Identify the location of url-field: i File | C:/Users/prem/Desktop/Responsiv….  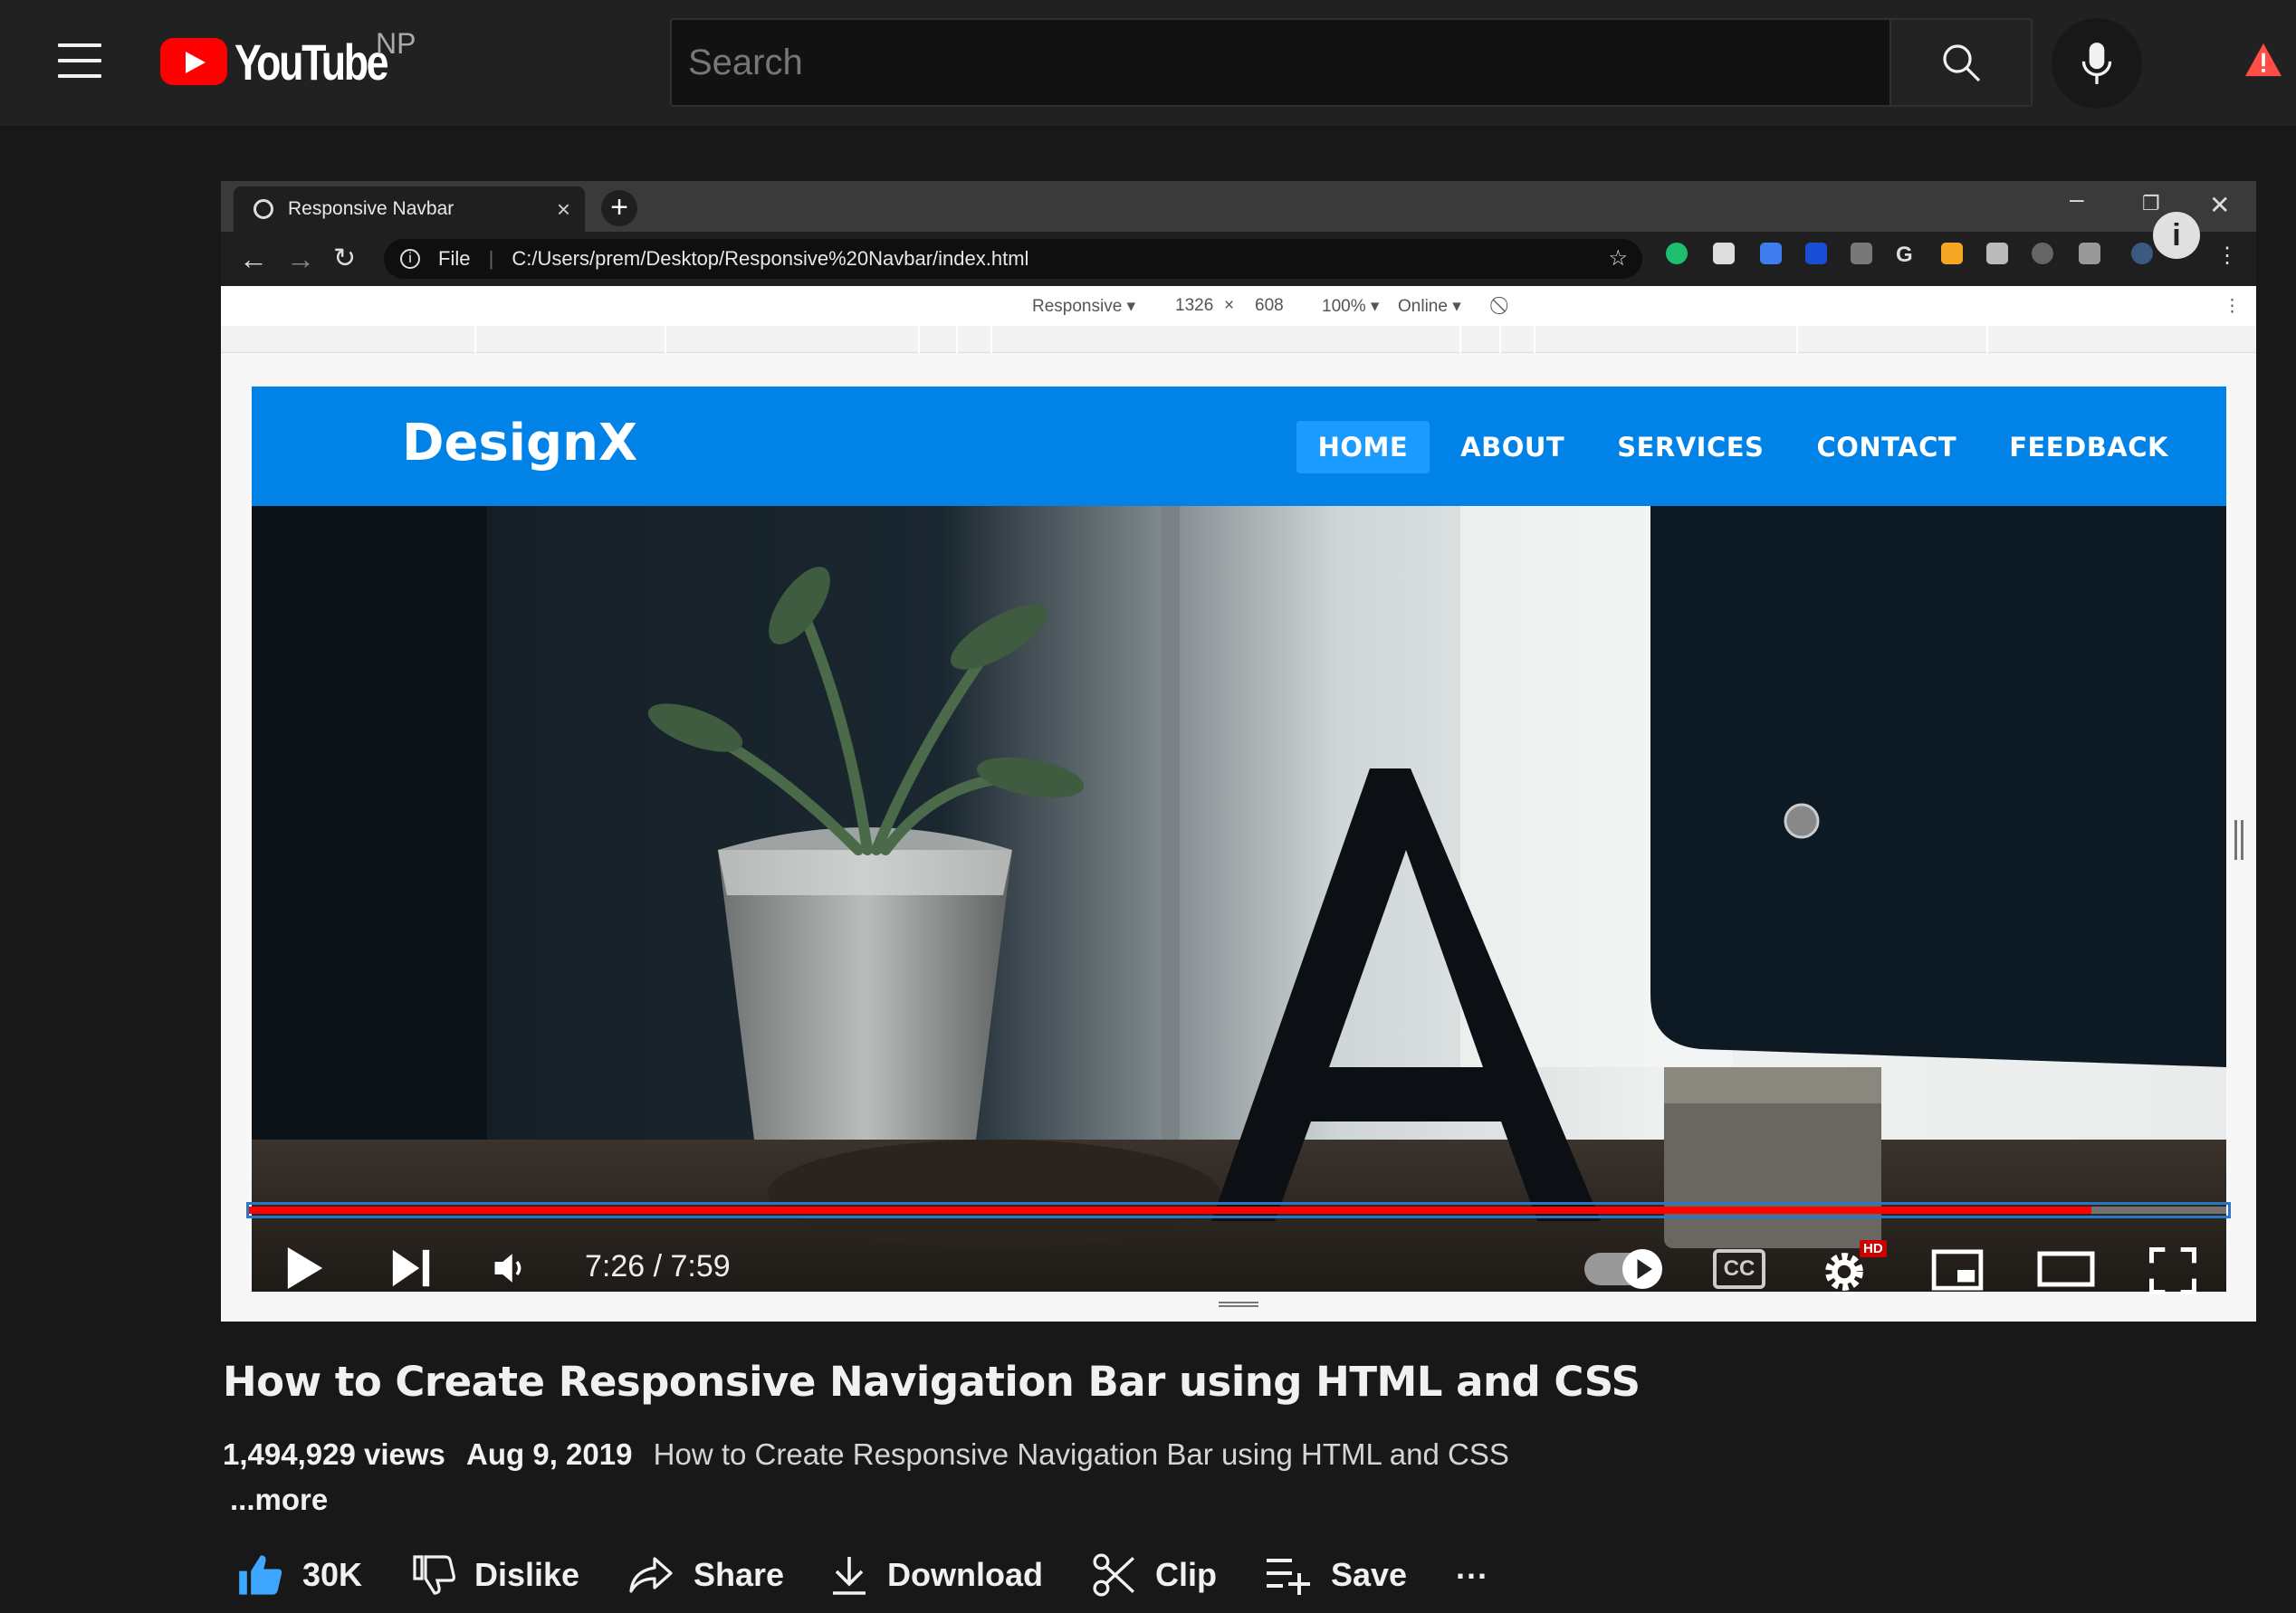
(1013, 259).